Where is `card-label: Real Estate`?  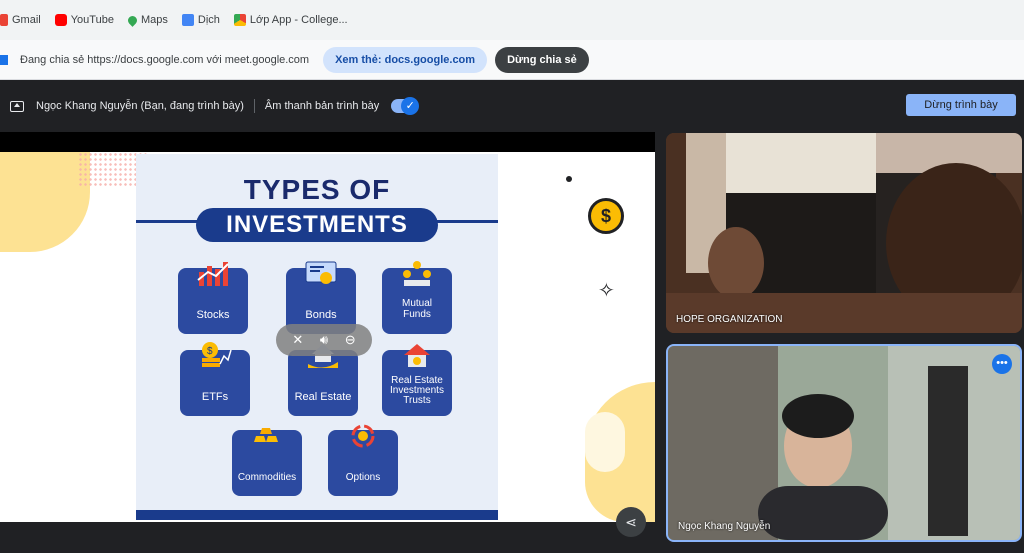
card-label: Real Estate is located at coordinates (323, 397).